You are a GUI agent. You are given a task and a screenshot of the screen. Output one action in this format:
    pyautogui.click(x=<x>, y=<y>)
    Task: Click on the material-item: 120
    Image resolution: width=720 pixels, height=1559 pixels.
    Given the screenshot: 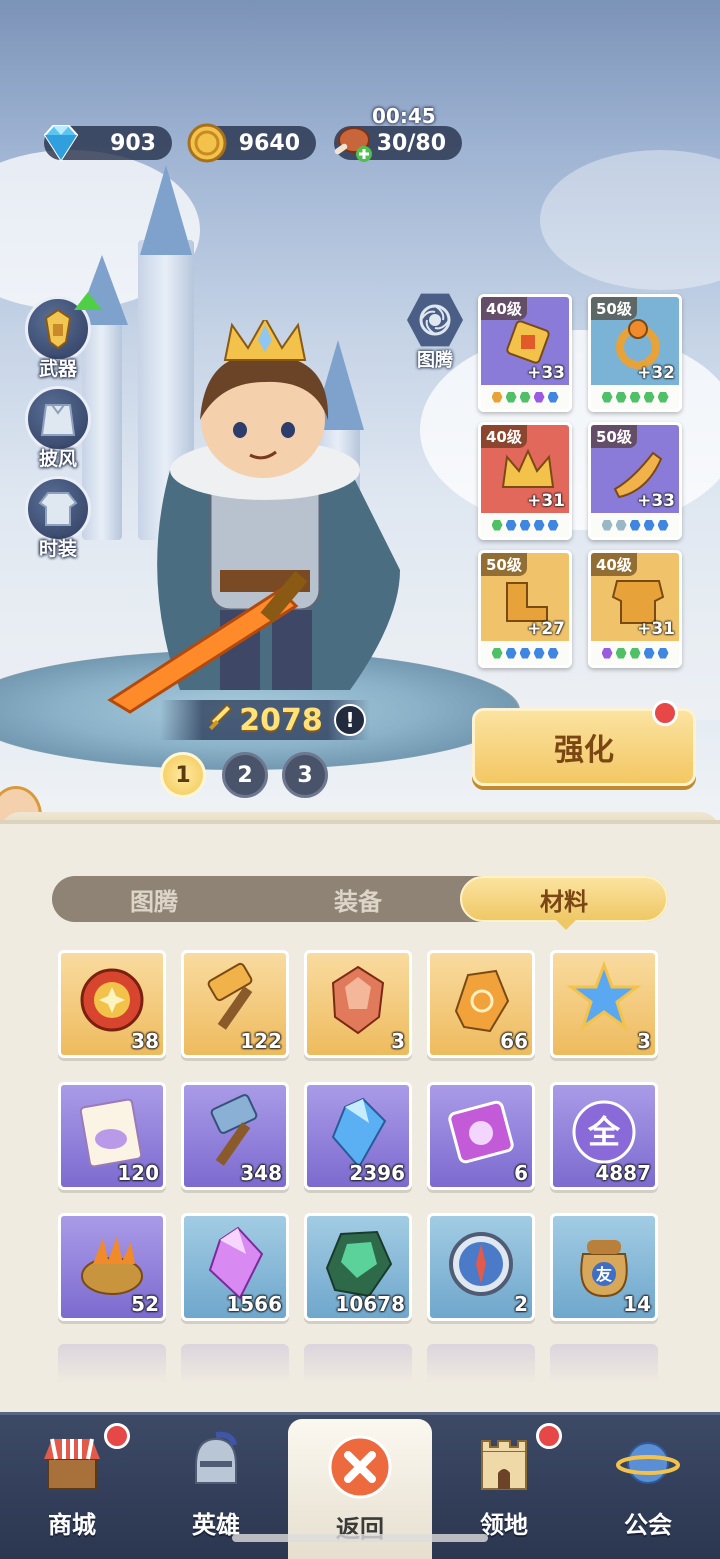 What is the action you would take?
    pyautogui.click(x=112, y=1136)
    